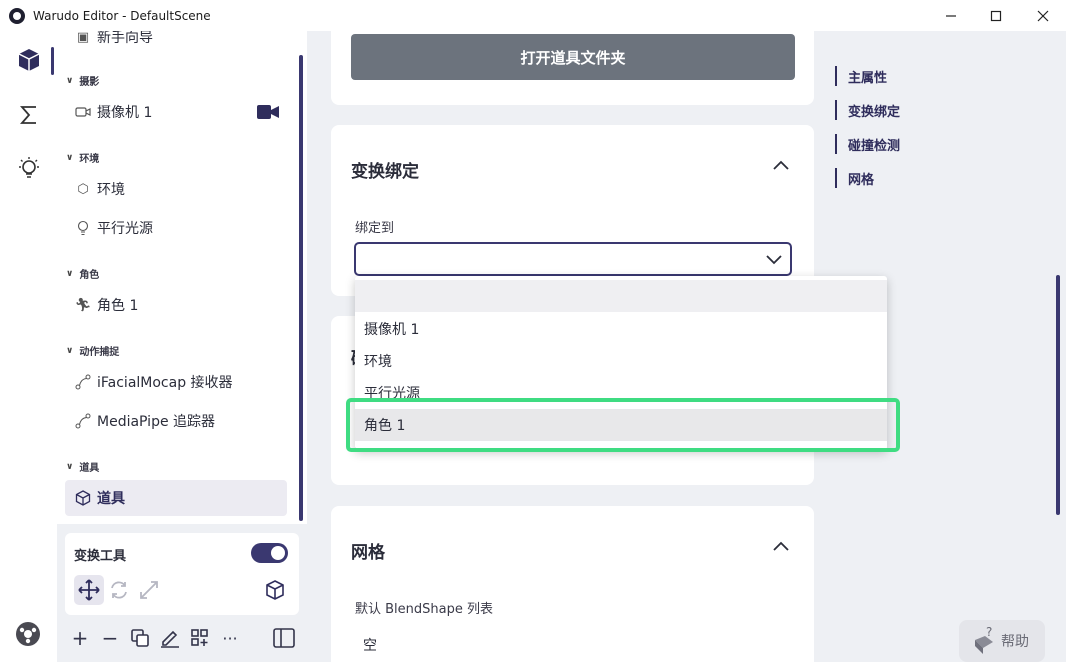 This screenshot has width=1066, height=662. I want to click on dropdown-option-environment: 环境, so click(621, 361).